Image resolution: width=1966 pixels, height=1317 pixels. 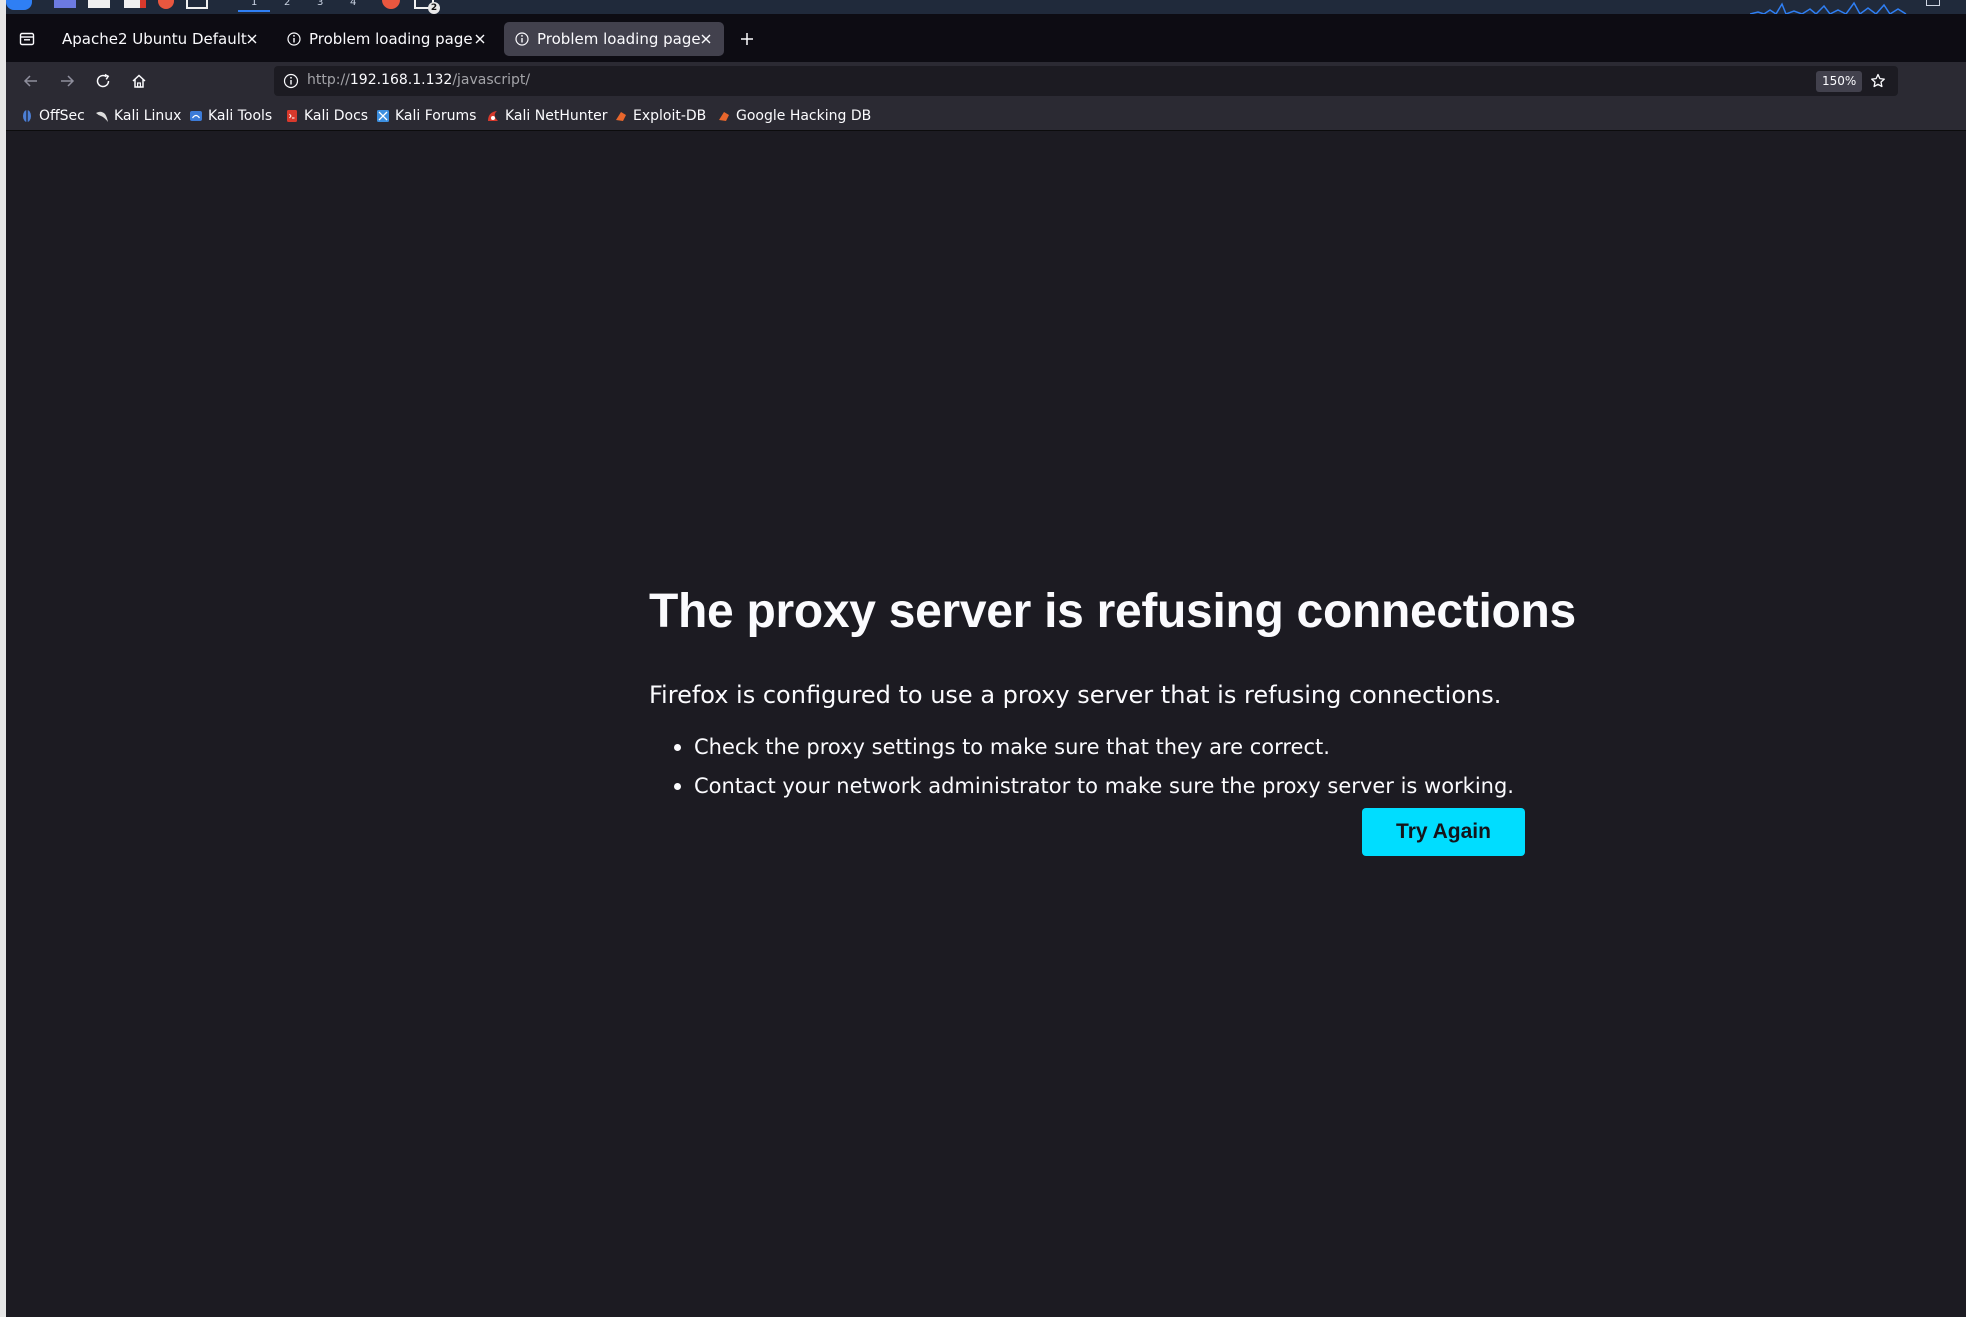 What do you see at coordinates (391, 4) in the screenshot?
I see `firefox-task-icon` at bounding box center [391, 4].